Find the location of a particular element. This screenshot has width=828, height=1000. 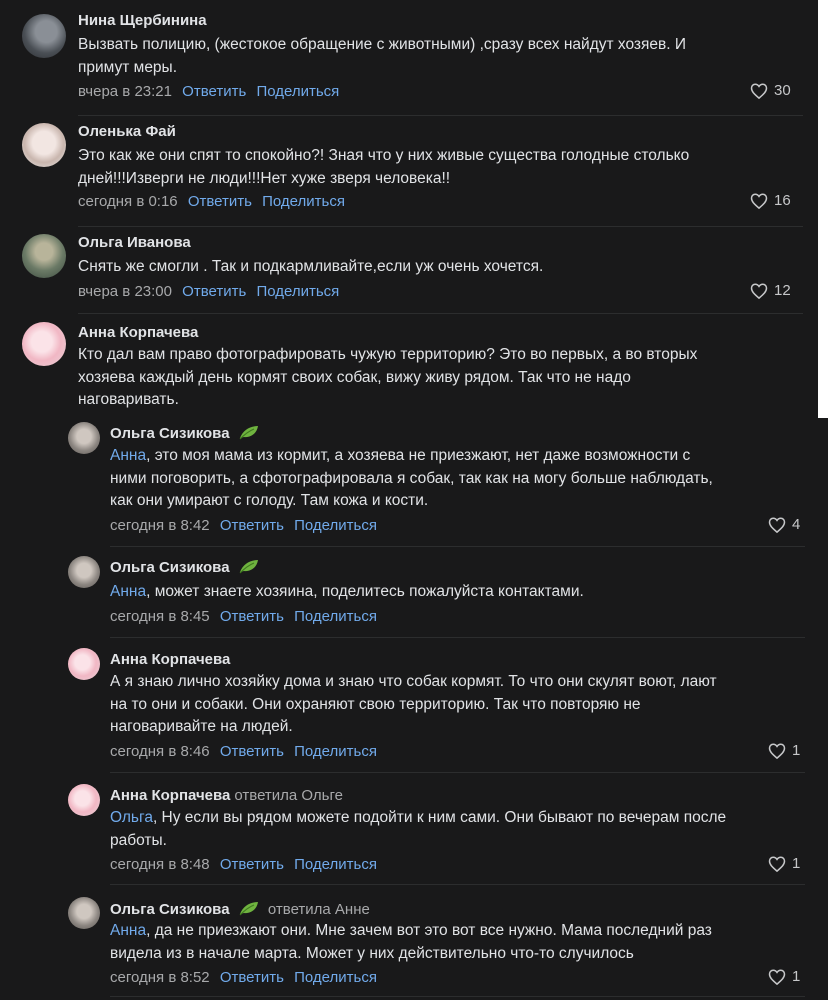

like-button: 30 is located at coordinates (770, 90).